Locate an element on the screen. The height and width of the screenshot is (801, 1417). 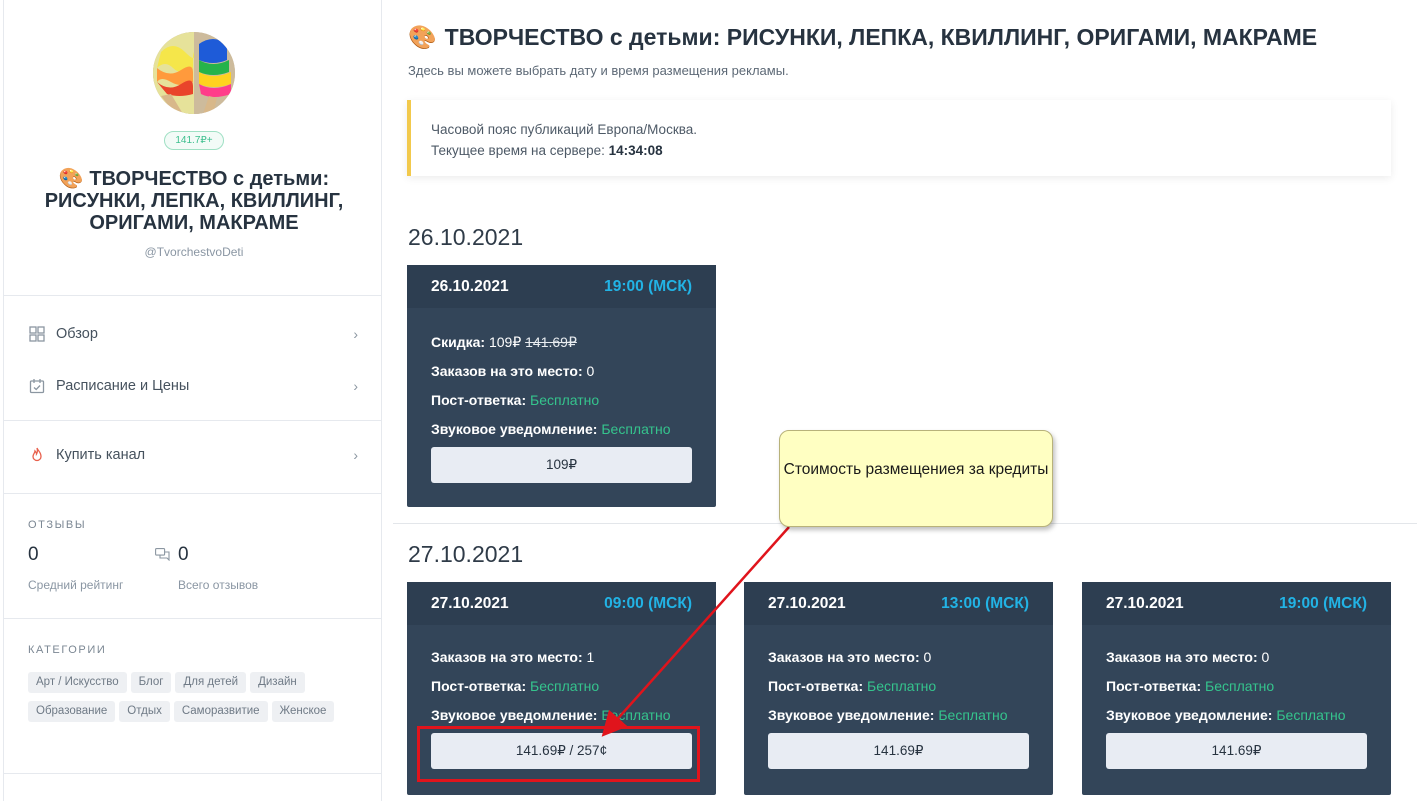
channel-handle: @TvorchestvoDeti is located at coordinates (194, 252).